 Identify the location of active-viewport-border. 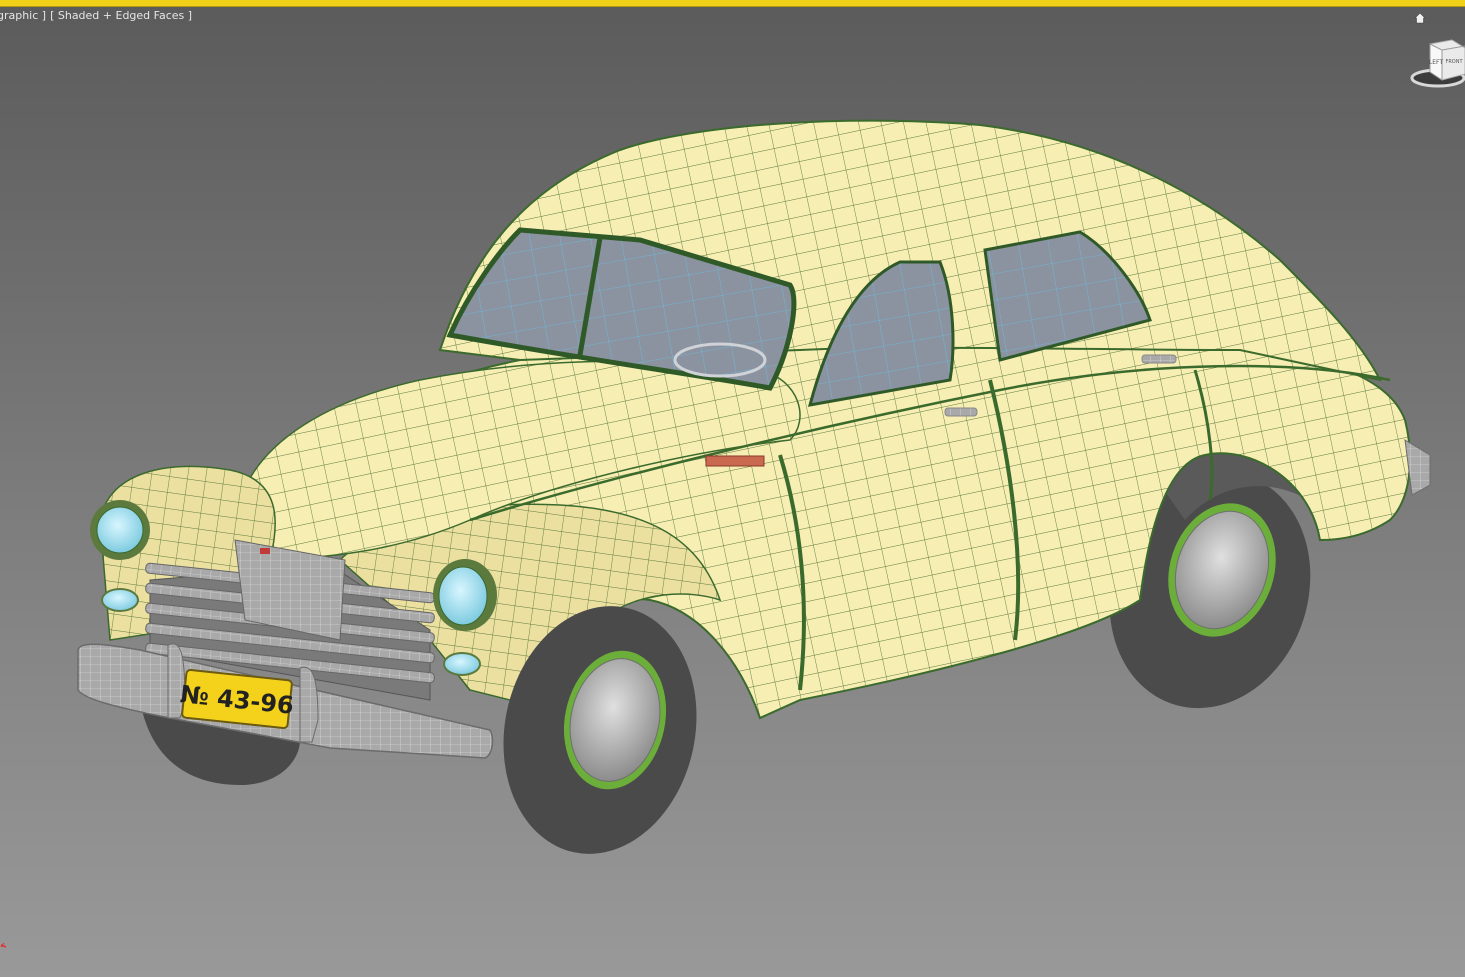
(732, 3).